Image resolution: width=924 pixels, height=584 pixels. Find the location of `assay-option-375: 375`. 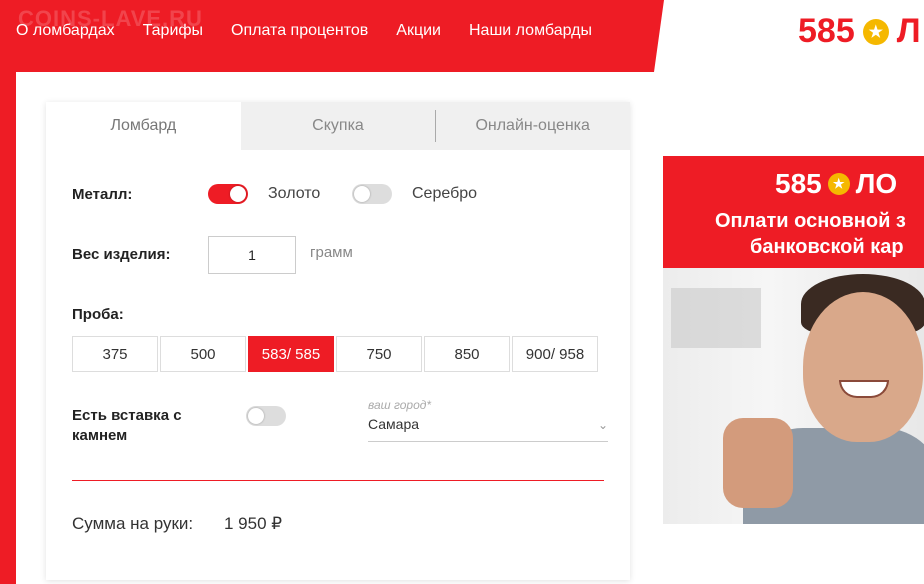

assay-option-375: 375 is located at coordinates (115, 354).